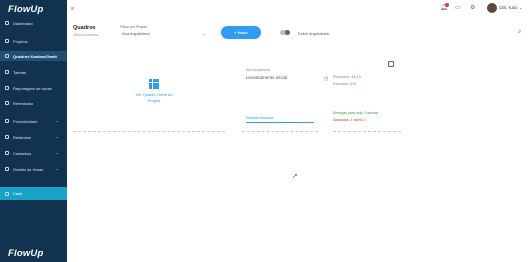  I want to click on sidebar-item-label: Reportagem de horas, so click(32, 88).